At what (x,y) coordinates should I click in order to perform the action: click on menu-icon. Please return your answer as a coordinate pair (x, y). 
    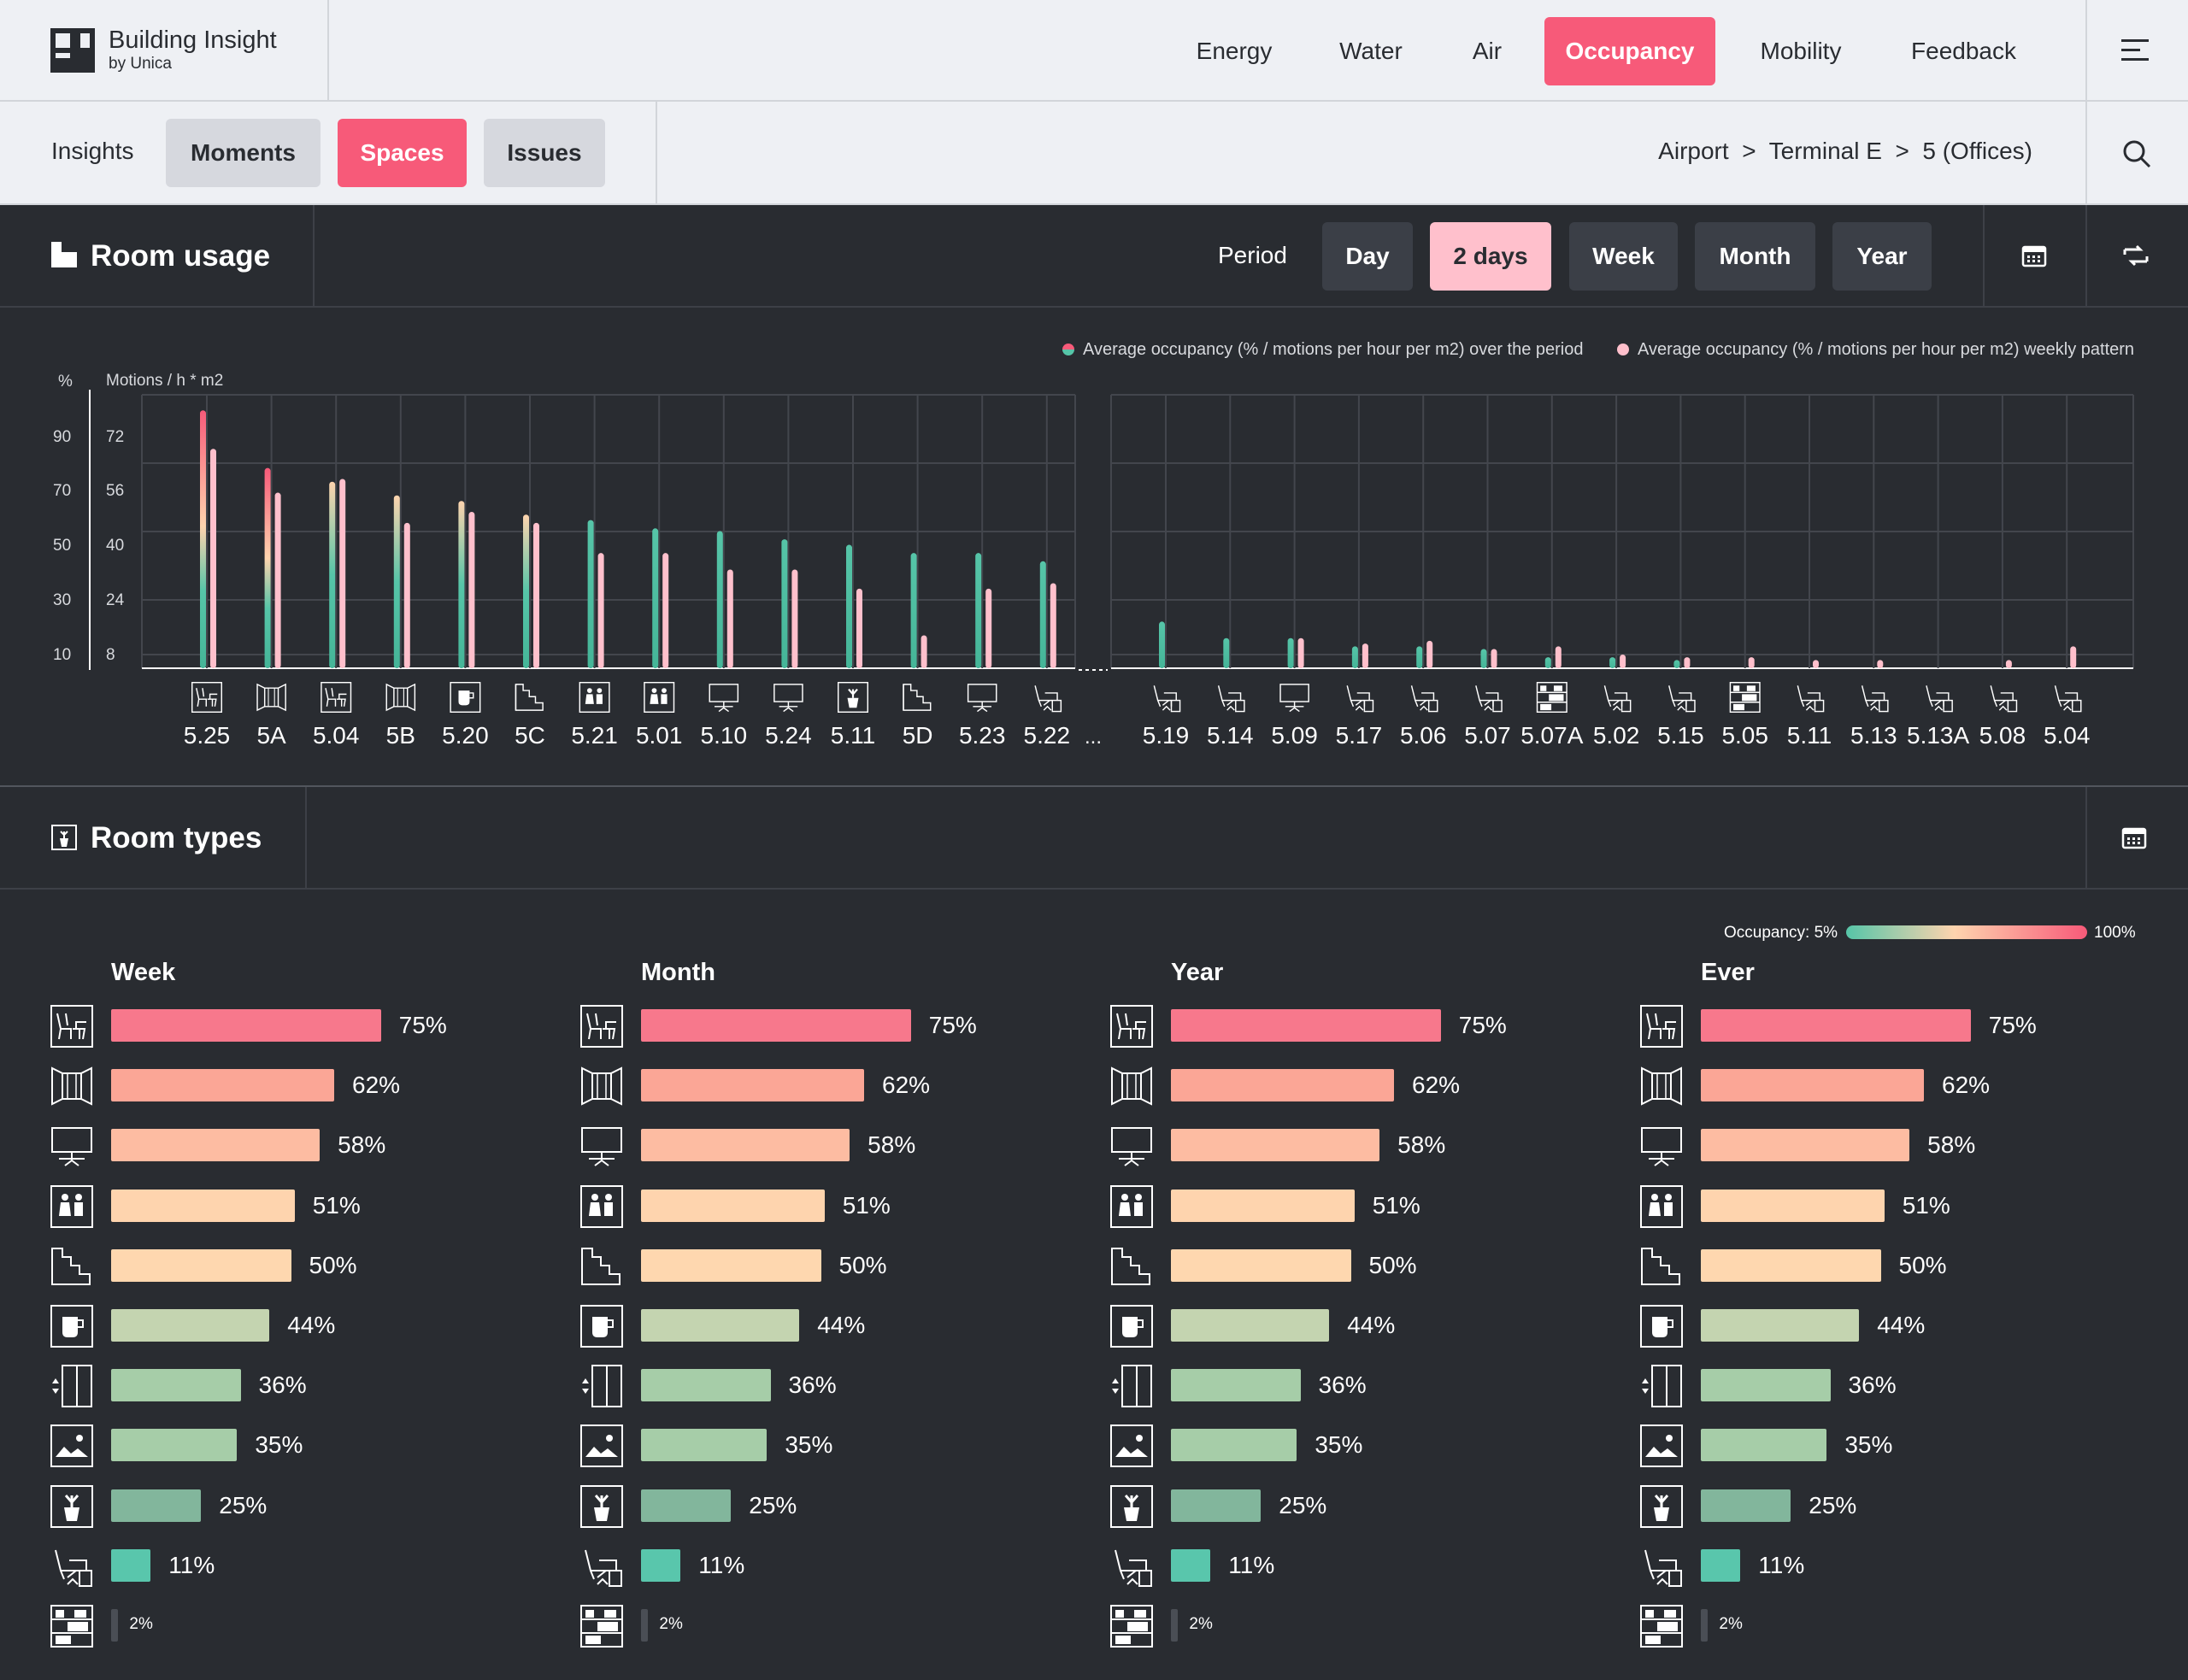
    Looking at the image, I should click on (2135, 50).